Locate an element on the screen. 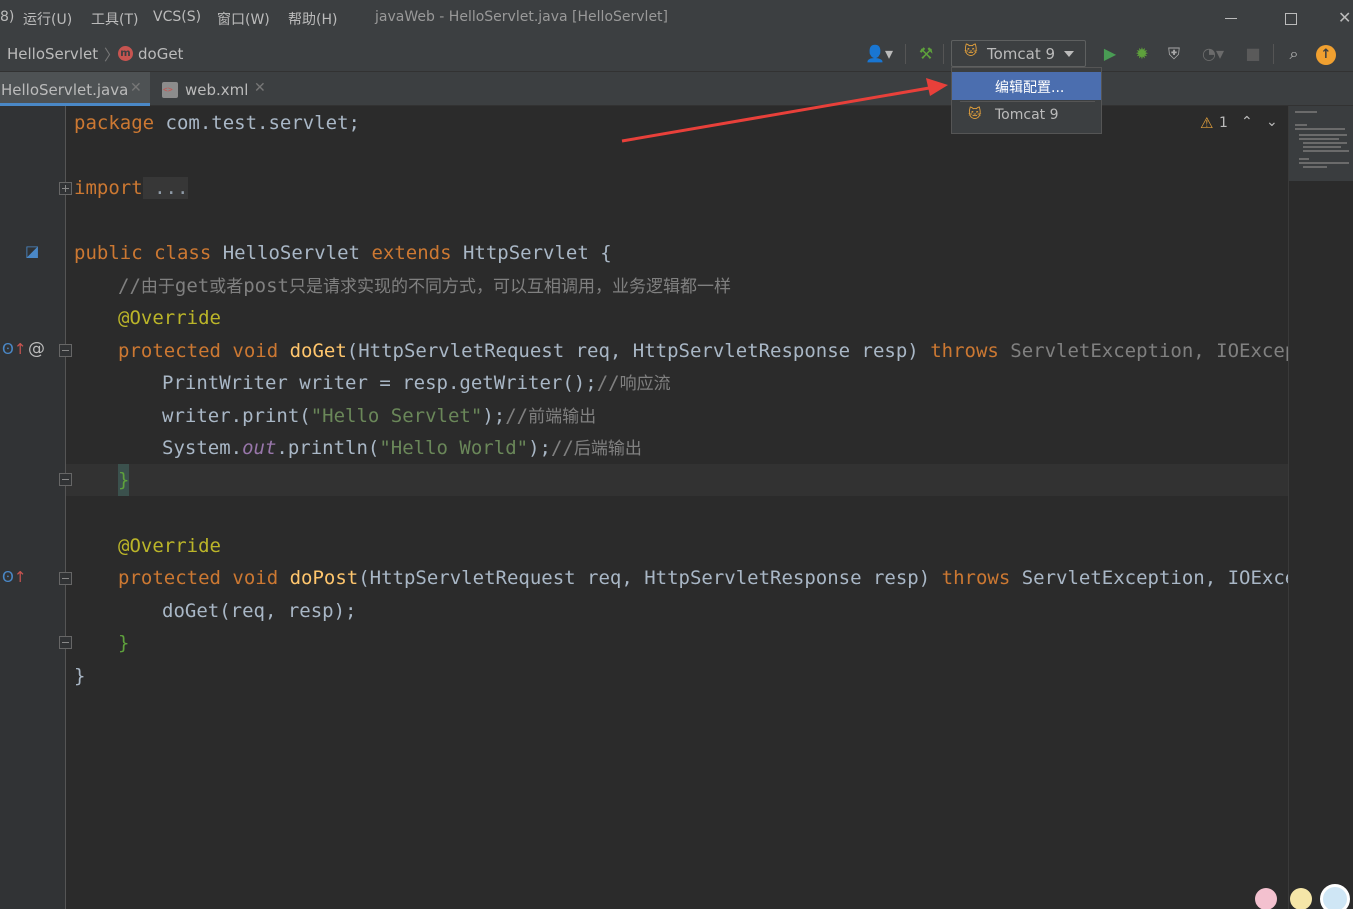  update-icon: ↑ is located at coordinates (1326, 55).